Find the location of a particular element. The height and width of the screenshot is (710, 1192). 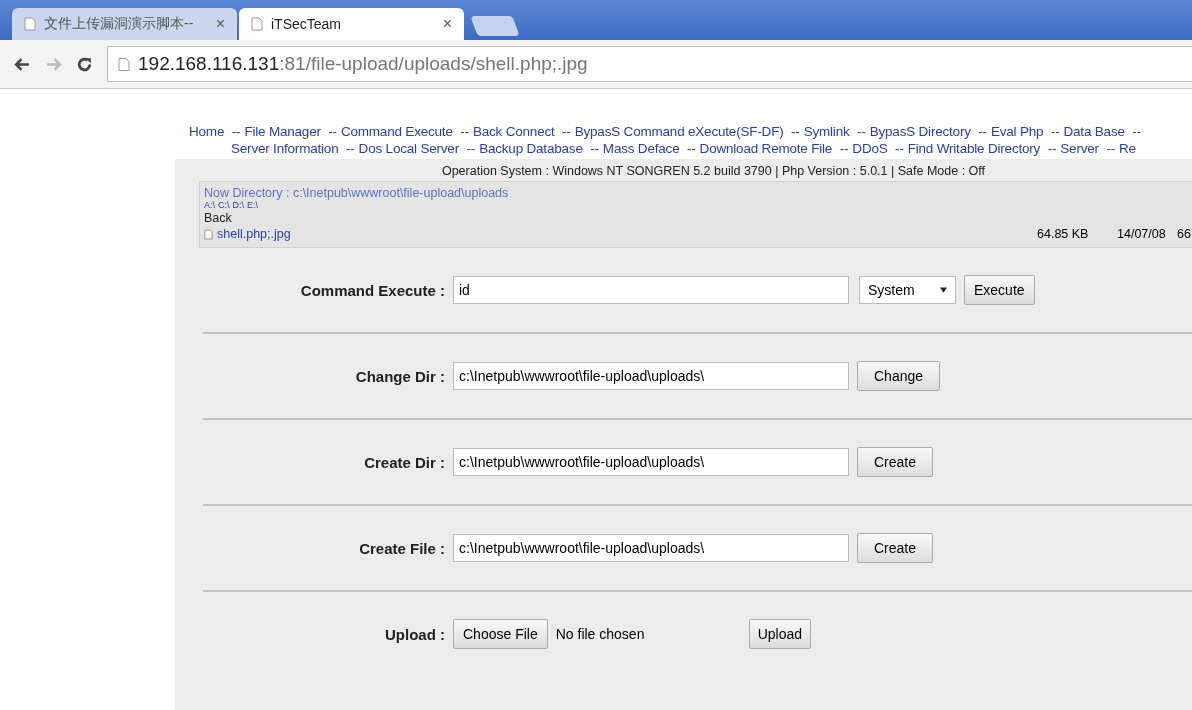

back-icon is located at coordinates (22, 64).